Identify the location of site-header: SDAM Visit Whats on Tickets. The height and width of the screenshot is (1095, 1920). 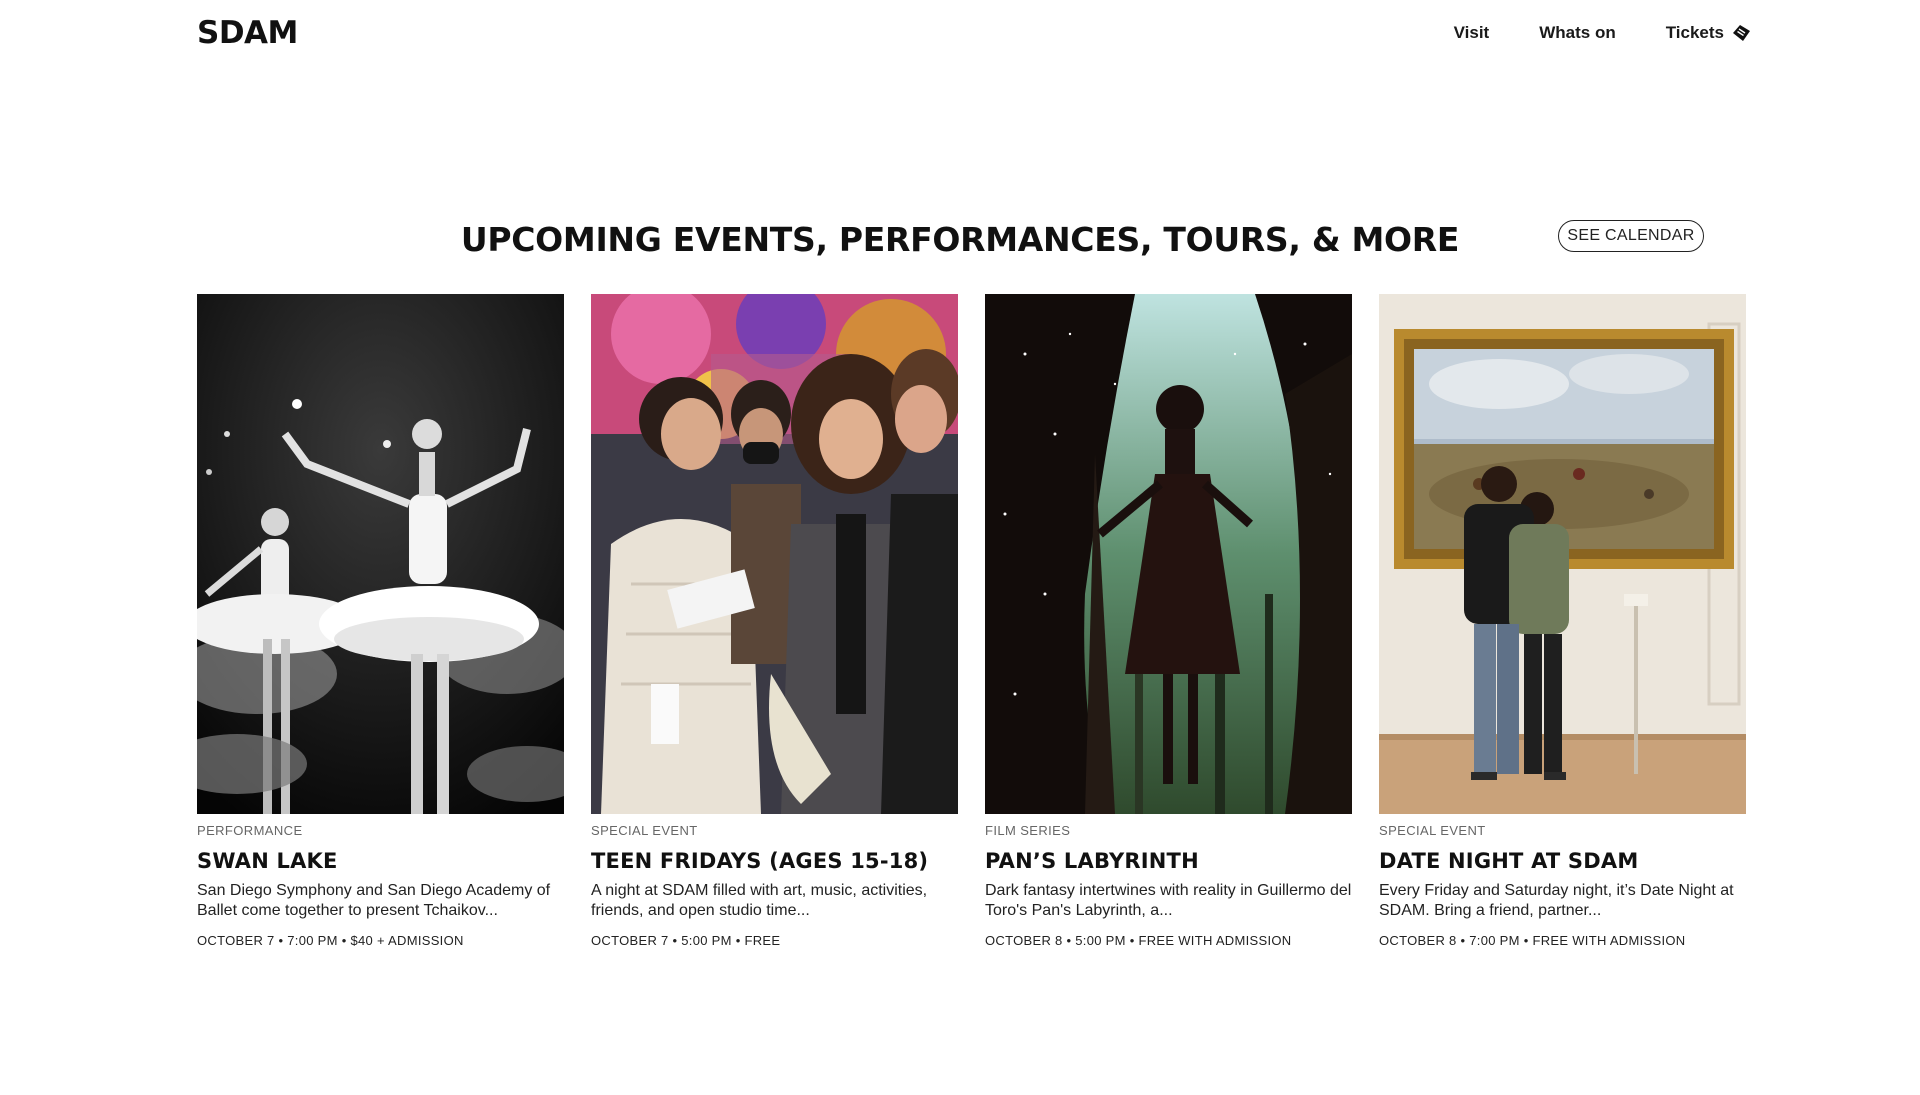
(974, 33).